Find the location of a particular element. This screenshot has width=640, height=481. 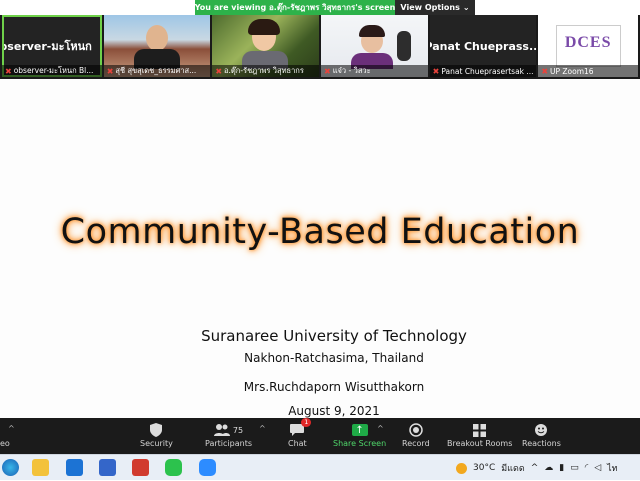

participant-video is located at coordinates (156, 38).